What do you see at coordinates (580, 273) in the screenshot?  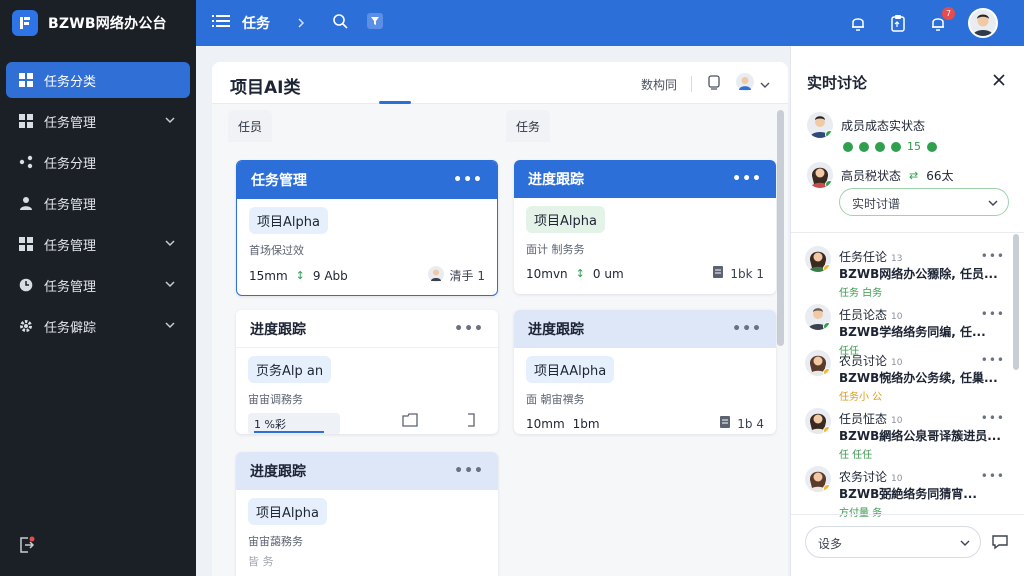 I see `arrow-icon: ↕` at bounding box center [580, 273].